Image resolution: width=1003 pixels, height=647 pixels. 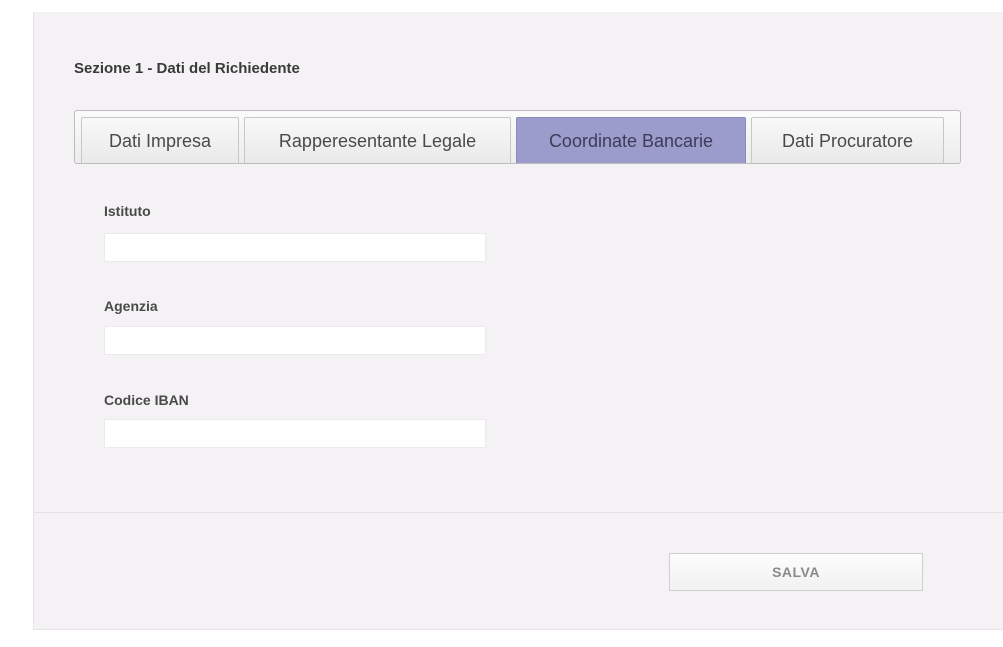 What do you see at coordinates (127, 211) in the screenshot?
I see `istituto-label: Istituto` at bounding box center [127, 211].